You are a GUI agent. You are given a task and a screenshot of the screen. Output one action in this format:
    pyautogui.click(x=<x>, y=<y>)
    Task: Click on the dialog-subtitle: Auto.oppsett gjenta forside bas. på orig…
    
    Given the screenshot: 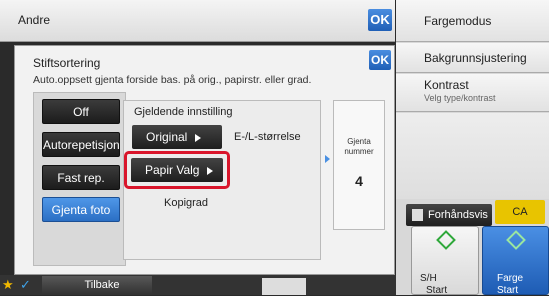 What is the action you would take?
    pyautogui.click(x=172, y=80)
    